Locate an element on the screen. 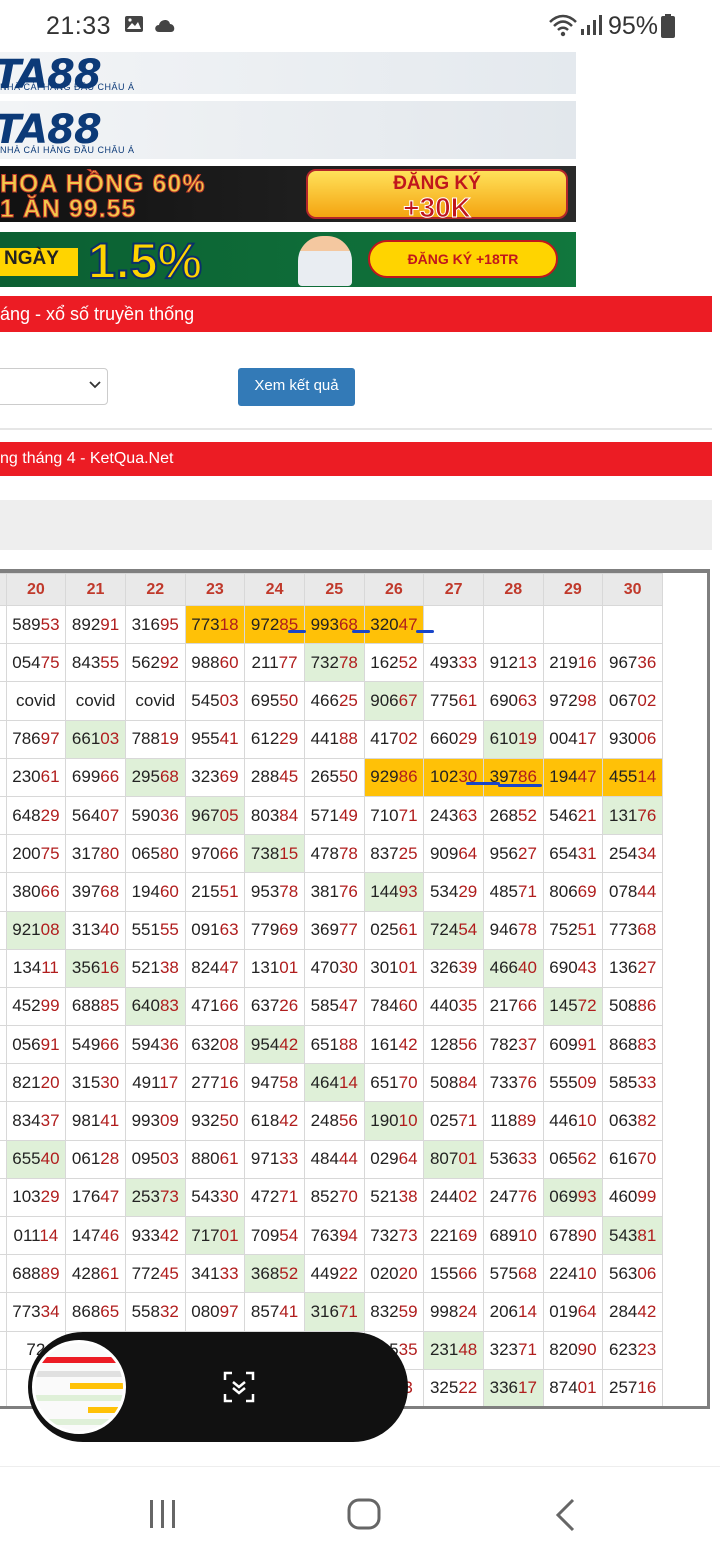  pen-mark is located at coordinates (425, 631).